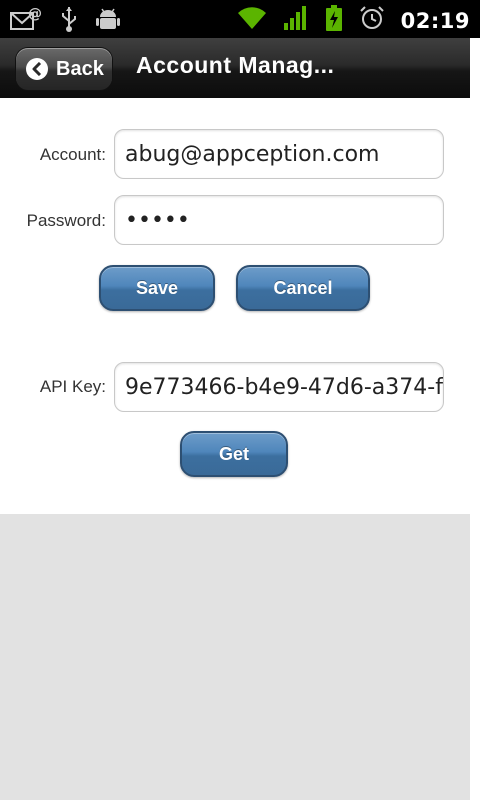  I want to click on battery-charging-icon, so click(334, 20).